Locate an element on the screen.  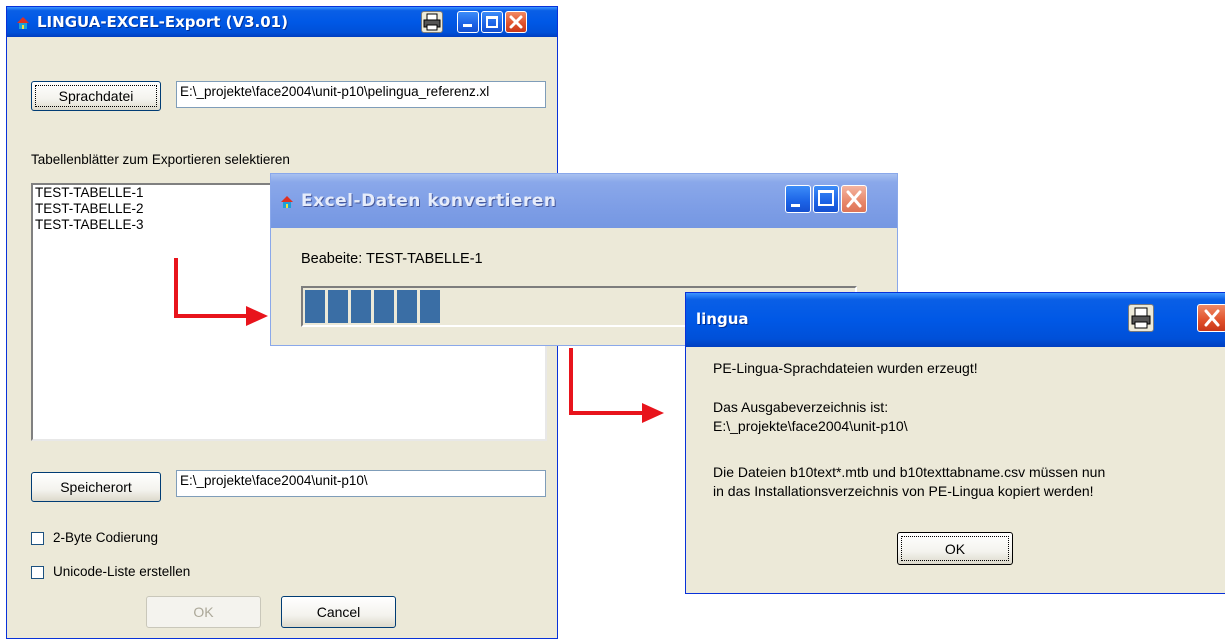
save-location-button: Speicherort is located at coordinates (96, 487).